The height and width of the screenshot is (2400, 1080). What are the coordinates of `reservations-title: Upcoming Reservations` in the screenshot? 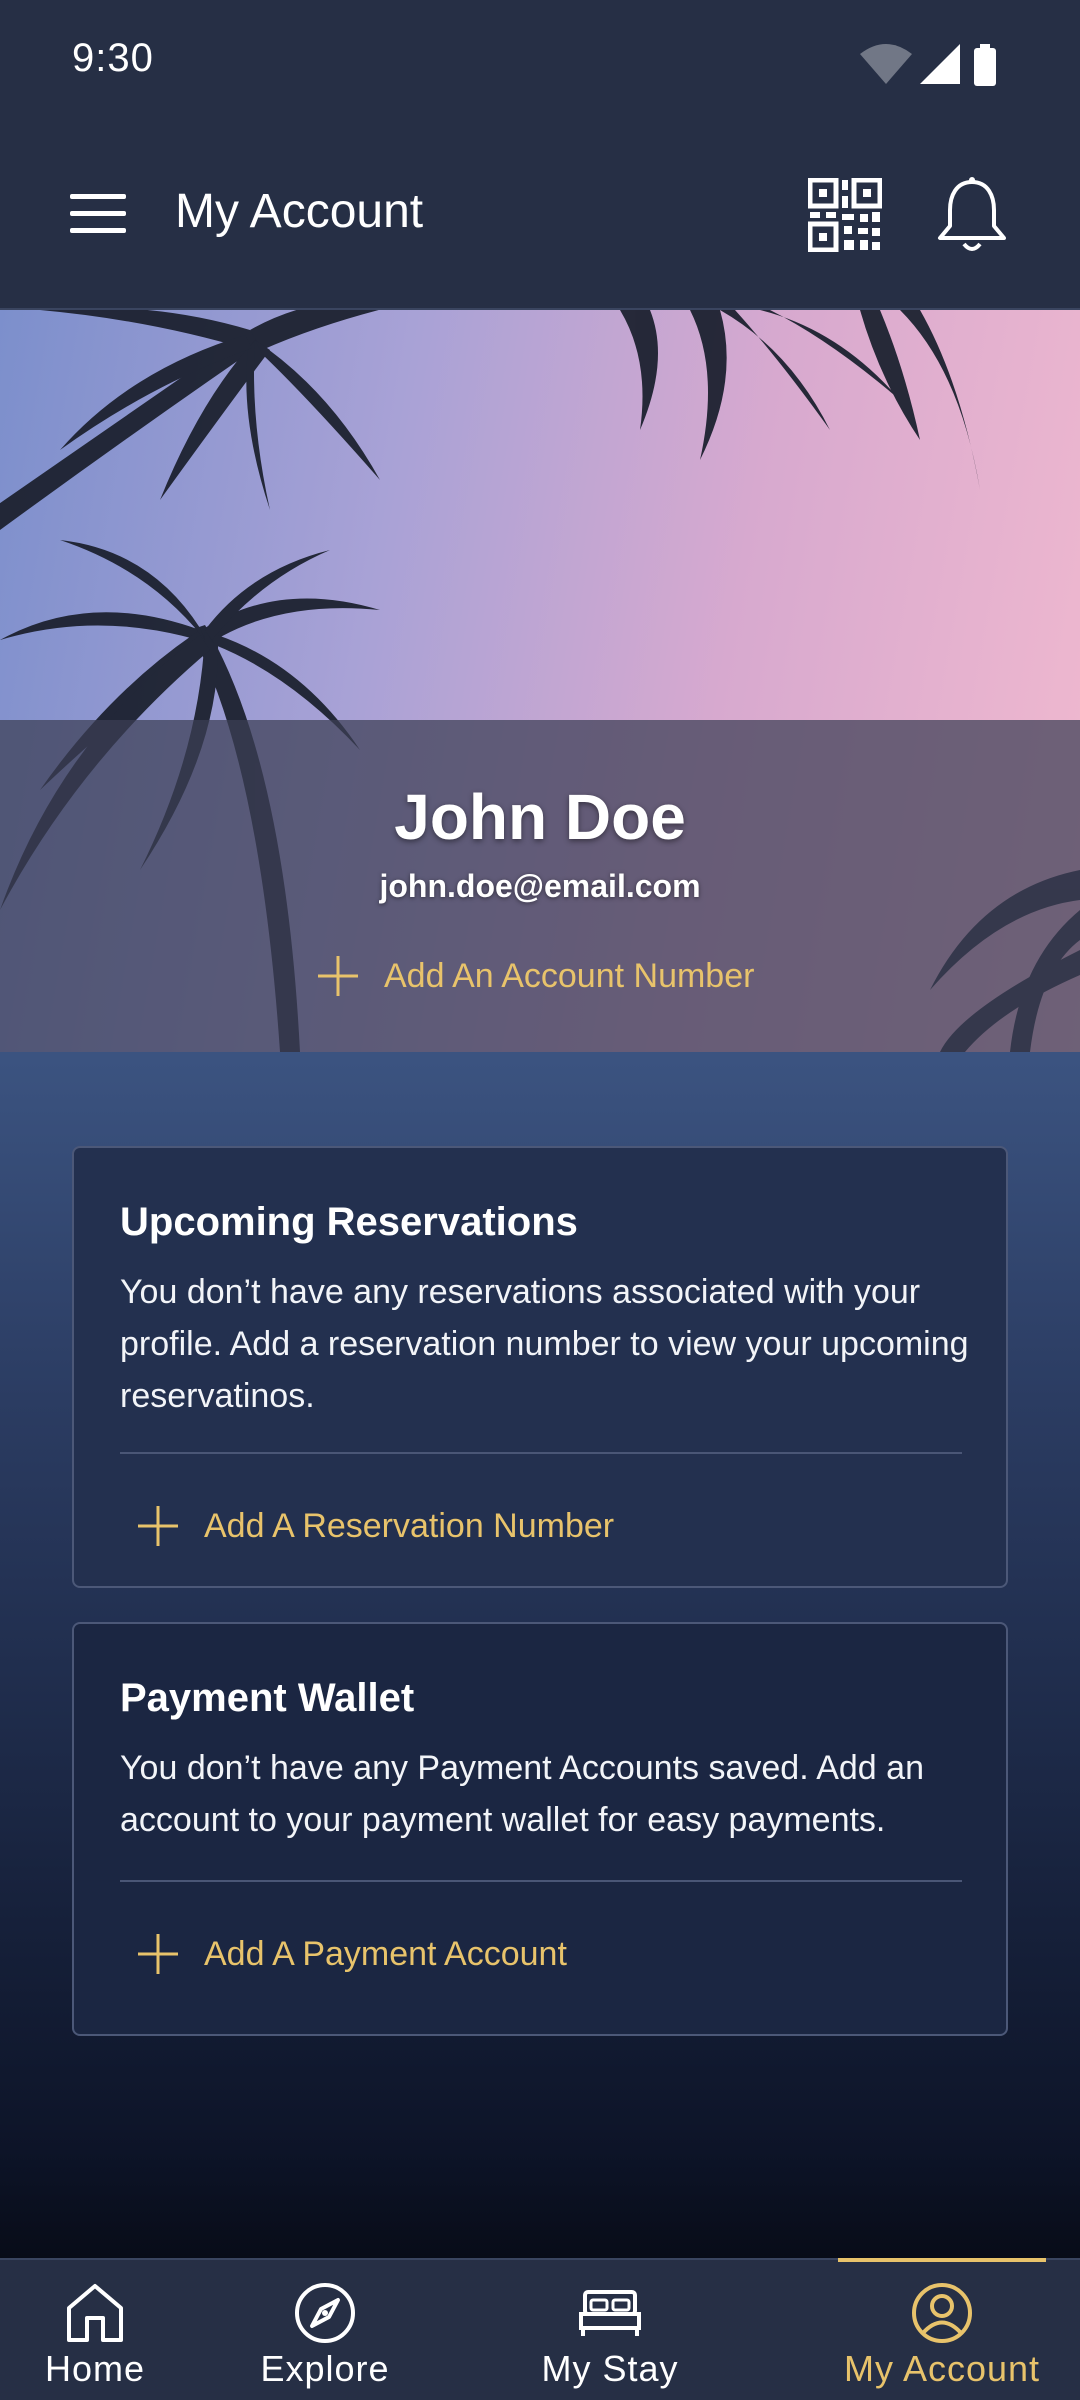 It's located at (349, 1222).